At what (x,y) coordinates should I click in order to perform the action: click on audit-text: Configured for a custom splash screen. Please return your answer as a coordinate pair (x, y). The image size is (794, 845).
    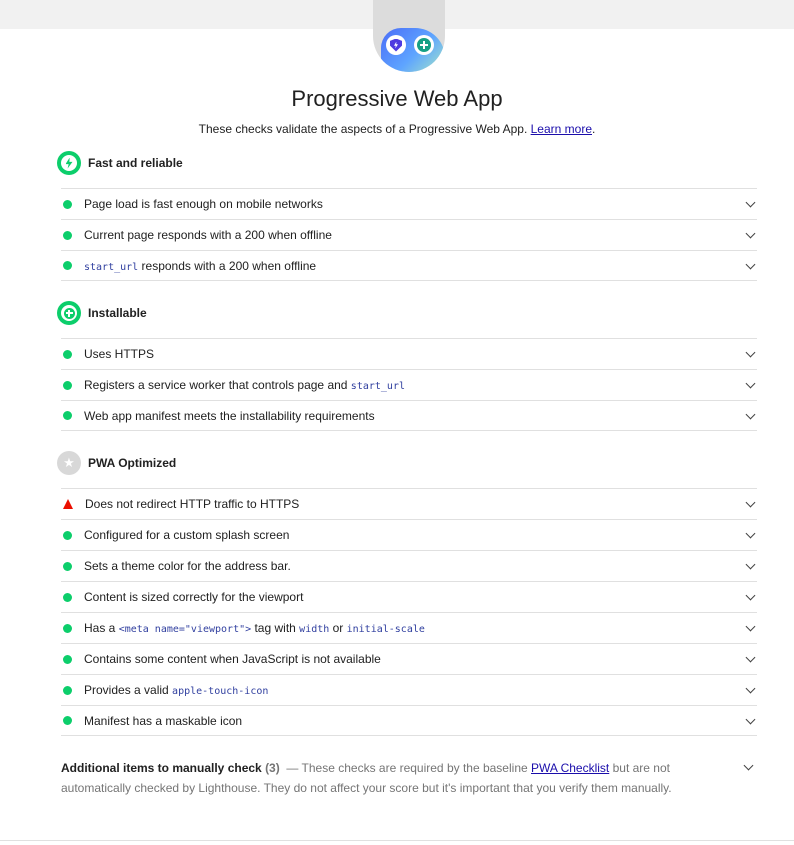
    Looking at the image, I should click on (187, 535).